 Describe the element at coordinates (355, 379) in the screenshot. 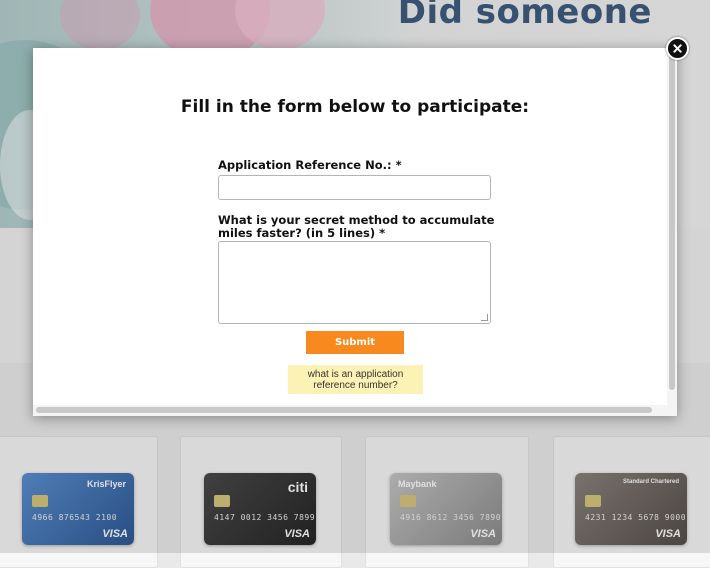

I see `application-reference-help-link: what is an application reference number?` at that location.